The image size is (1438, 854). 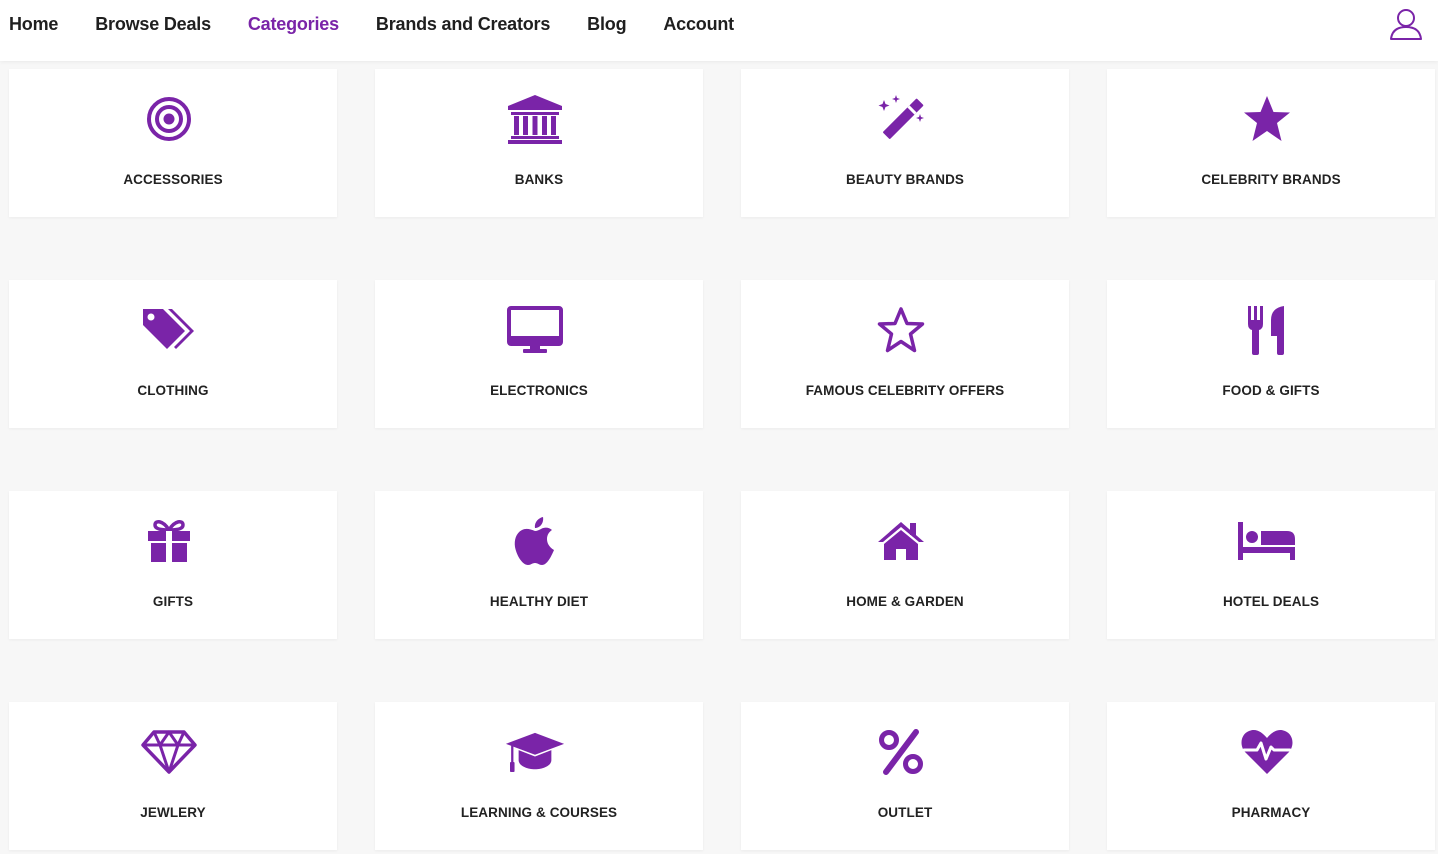 I want to click on category-card-outlet: OUTLET, so click(x=905, y=776).